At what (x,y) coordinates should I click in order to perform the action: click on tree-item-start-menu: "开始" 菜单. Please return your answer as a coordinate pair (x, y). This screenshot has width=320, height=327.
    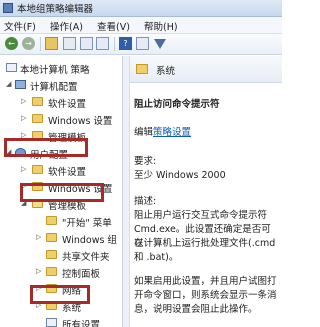
    Looking at the image, I should click on (61, 221).